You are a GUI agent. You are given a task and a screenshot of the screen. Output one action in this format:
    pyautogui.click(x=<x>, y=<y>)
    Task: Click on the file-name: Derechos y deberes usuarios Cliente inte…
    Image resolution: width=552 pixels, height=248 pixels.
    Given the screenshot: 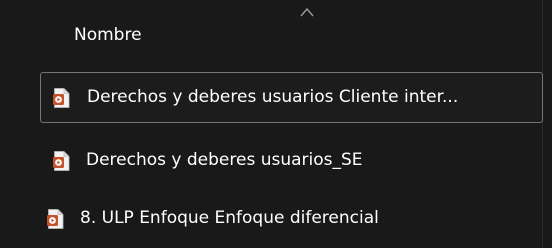 What is the action you would take?
    pyautogui.click(x=273, y=97)
    